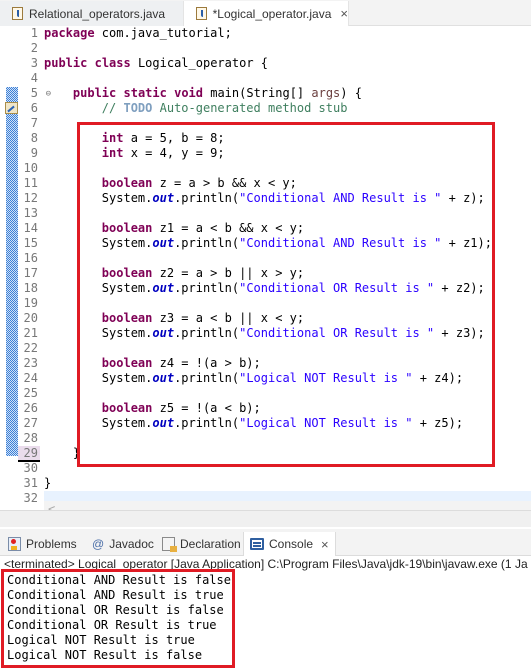 The height and width of the screenshot is (670, 531). I want to click on code-text: z1 = a < b && x < y;, so click(228, 228).